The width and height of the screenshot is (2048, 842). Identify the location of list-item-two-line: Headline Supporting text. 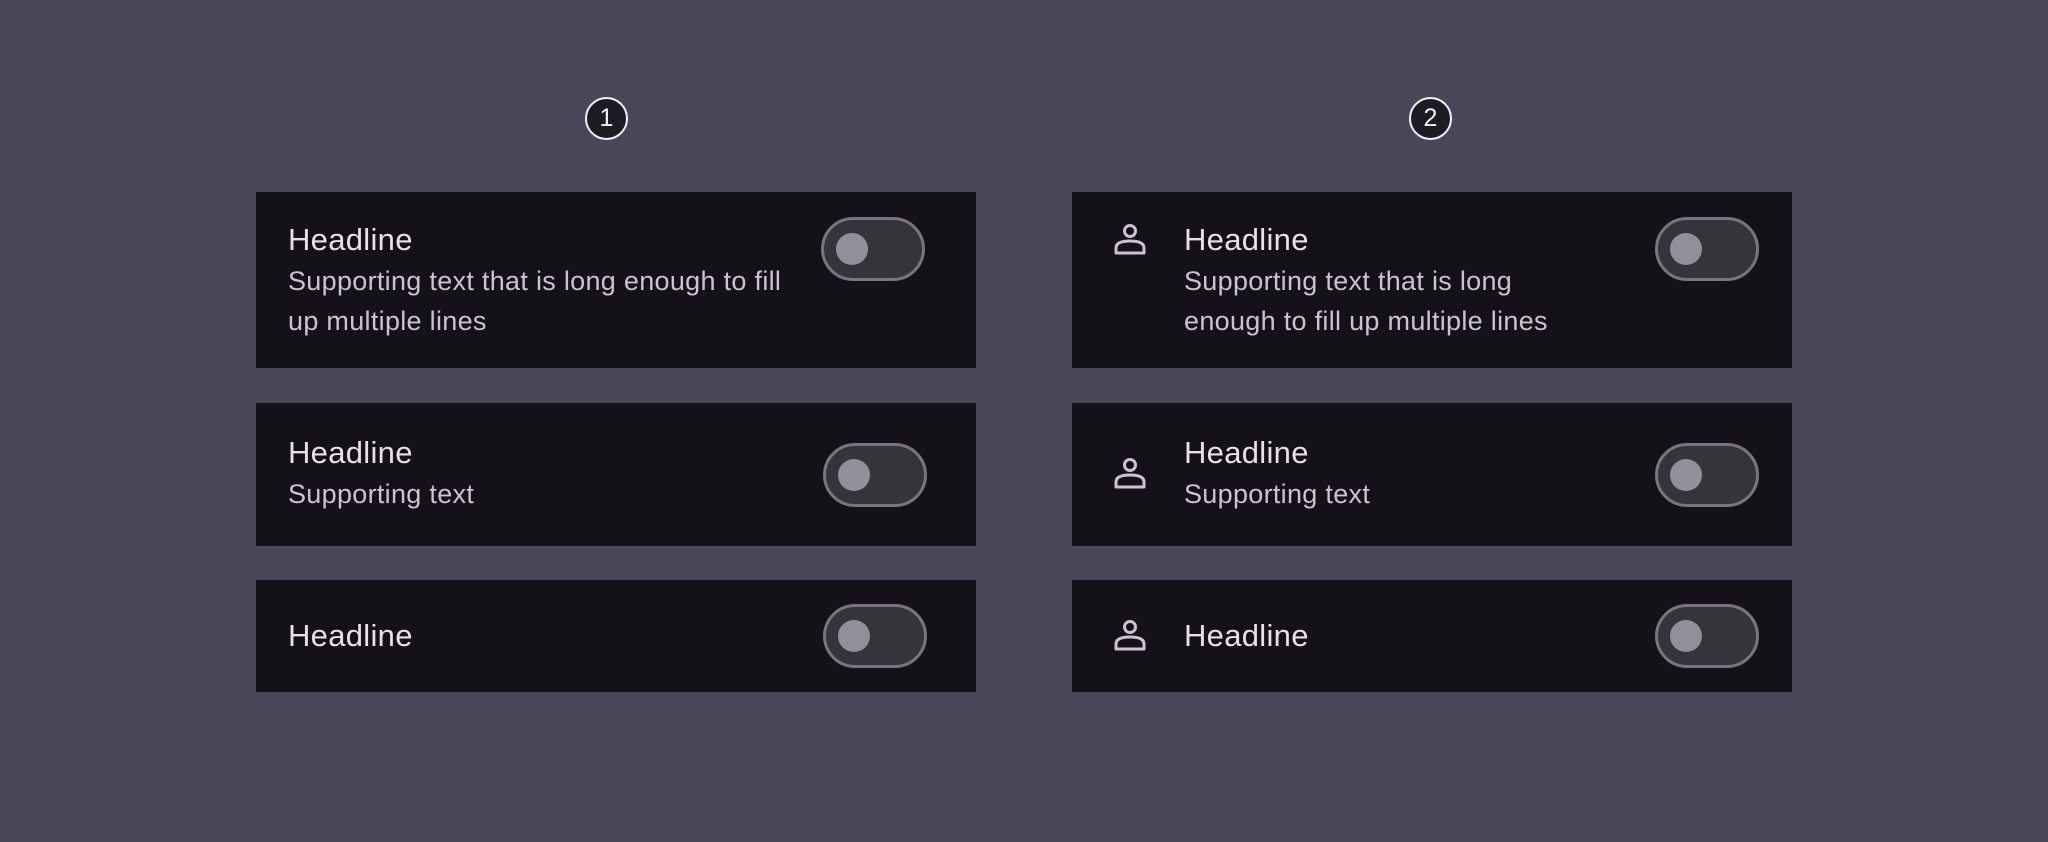
(616, 474).